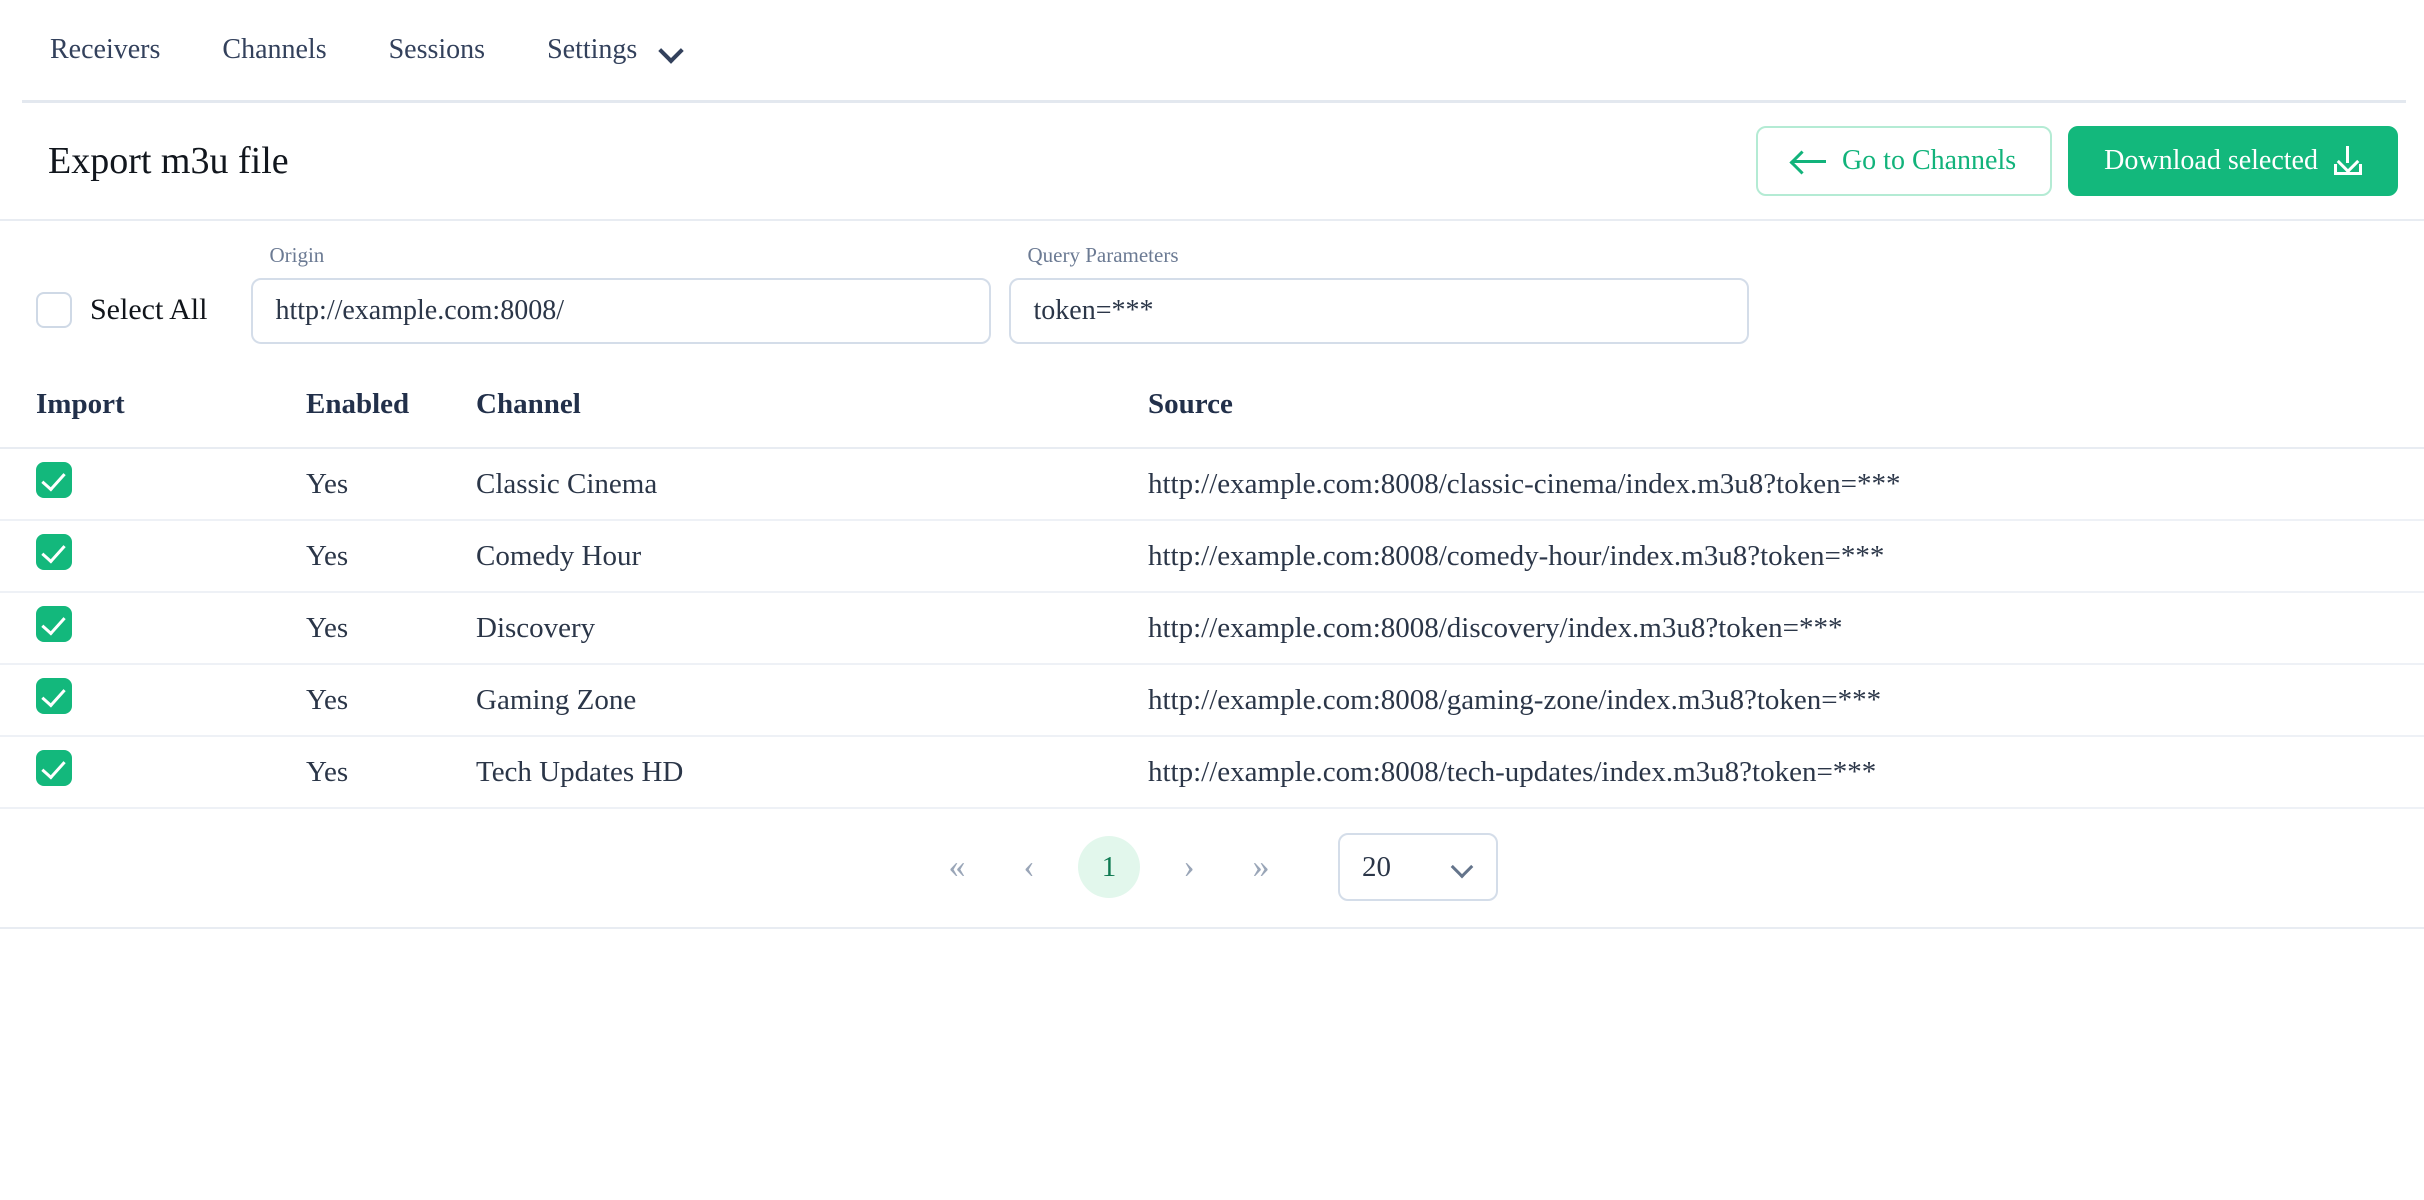  Describe the element at coordinates (1808, 161) in the screenshot. I see `arrow-left-icon` at that location.